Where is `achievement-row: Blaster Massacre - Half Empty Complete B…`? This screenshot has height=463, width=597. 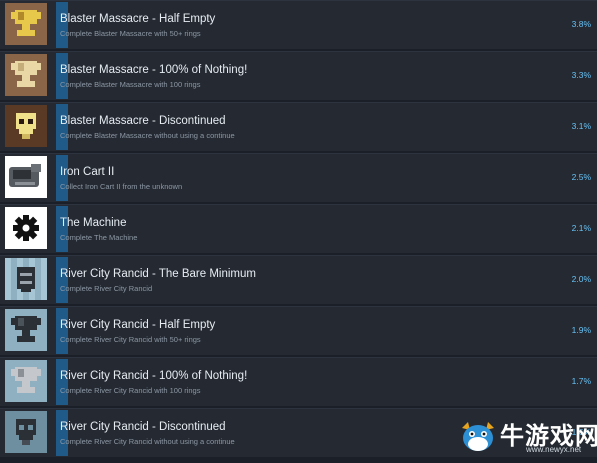
achievement-row: Blaster Massacre - Half Empty Complete B… is located at coordinates (298, 24).